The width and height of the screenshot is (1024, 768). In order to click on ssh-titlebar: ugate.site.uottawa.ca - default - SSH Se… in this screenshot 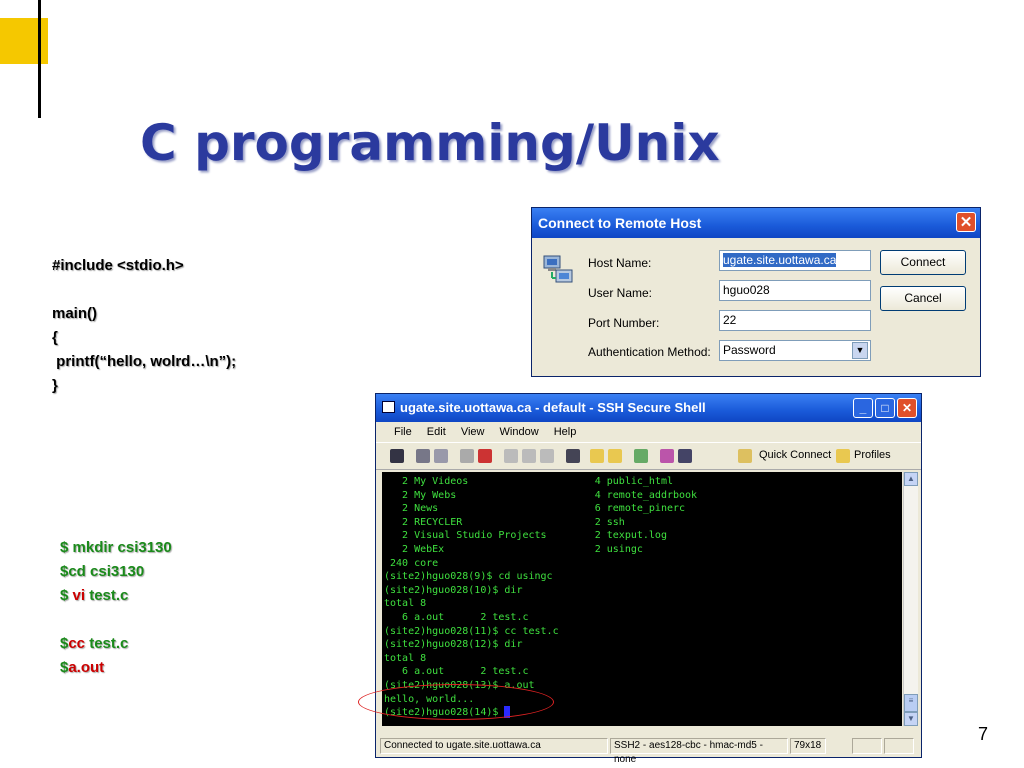, I will do `click(648, 408)`.